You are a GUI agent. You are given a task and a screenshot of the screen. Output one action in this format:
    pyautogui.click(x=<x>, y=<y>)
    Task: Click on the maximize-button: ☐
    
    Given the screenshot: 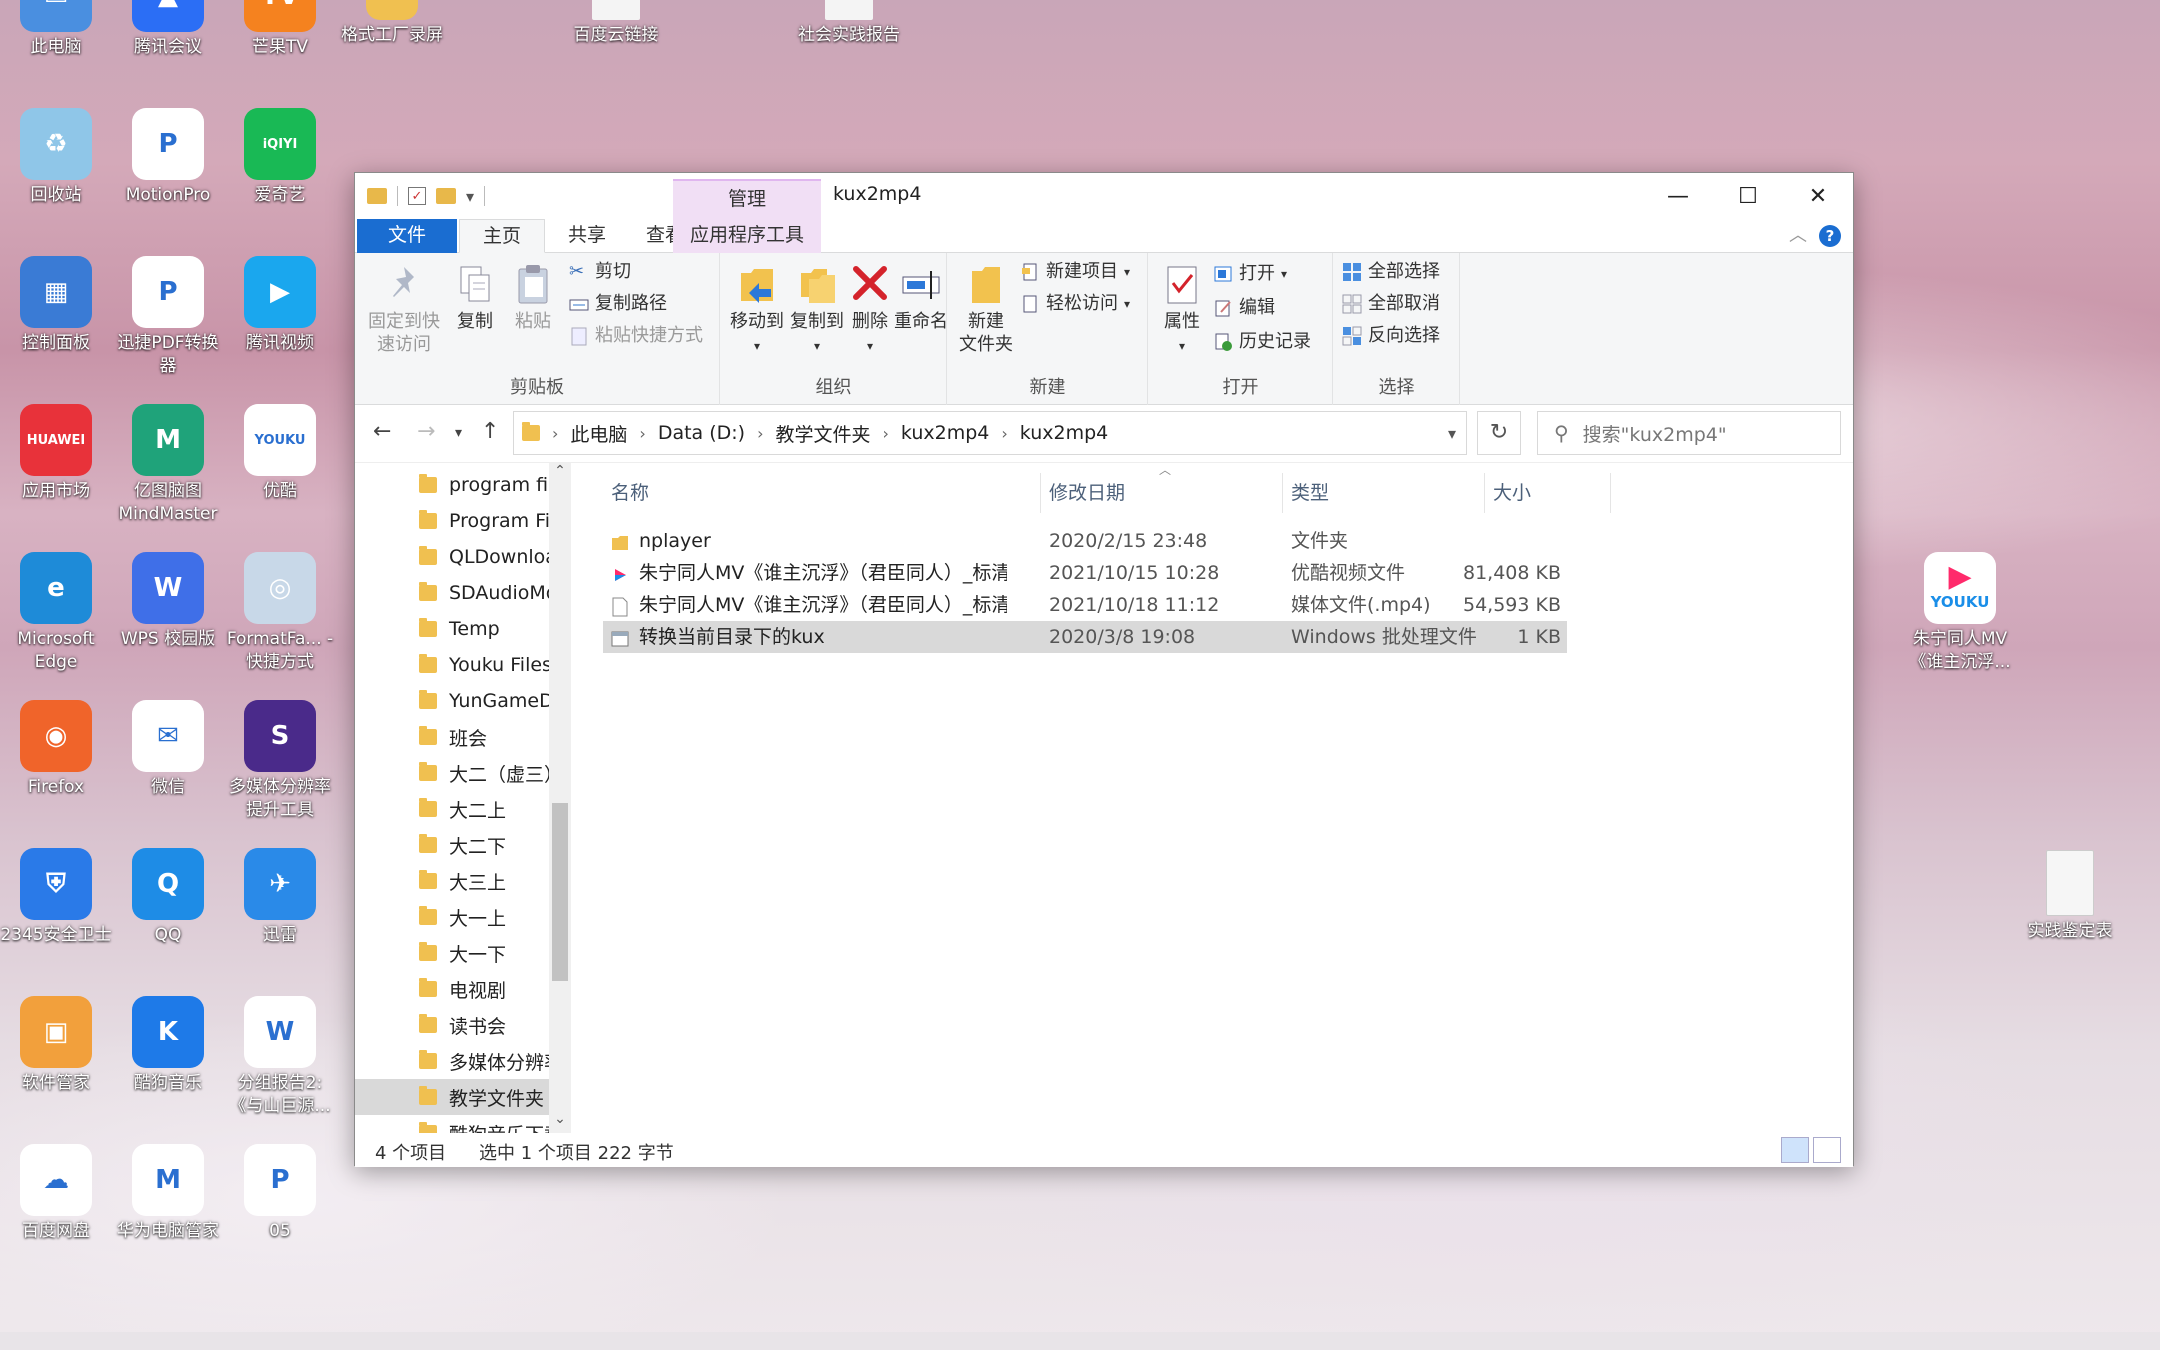 What is the action you would take?
    pyautogui.click(x=1748, y=196)
    